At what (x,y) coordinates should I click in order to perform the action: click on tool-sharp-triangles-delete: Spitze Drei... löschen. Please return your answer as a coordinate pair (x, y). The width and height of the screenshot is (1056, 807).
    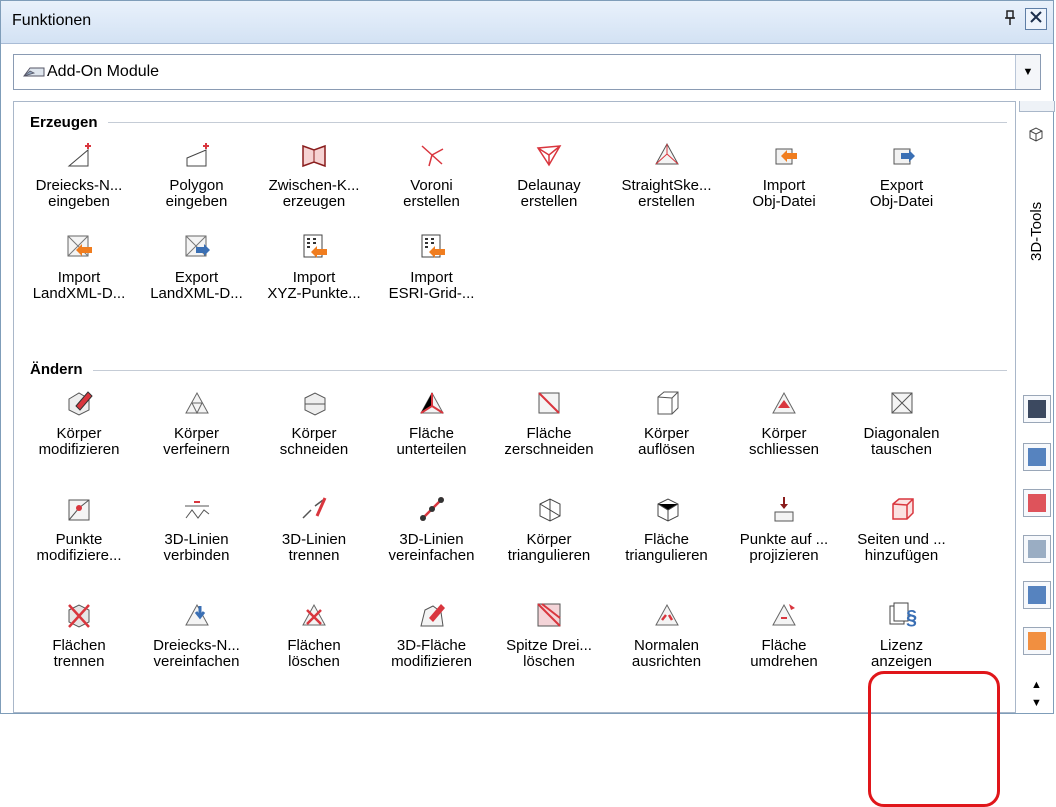
    Looking at the image, I should click on (549, 646).